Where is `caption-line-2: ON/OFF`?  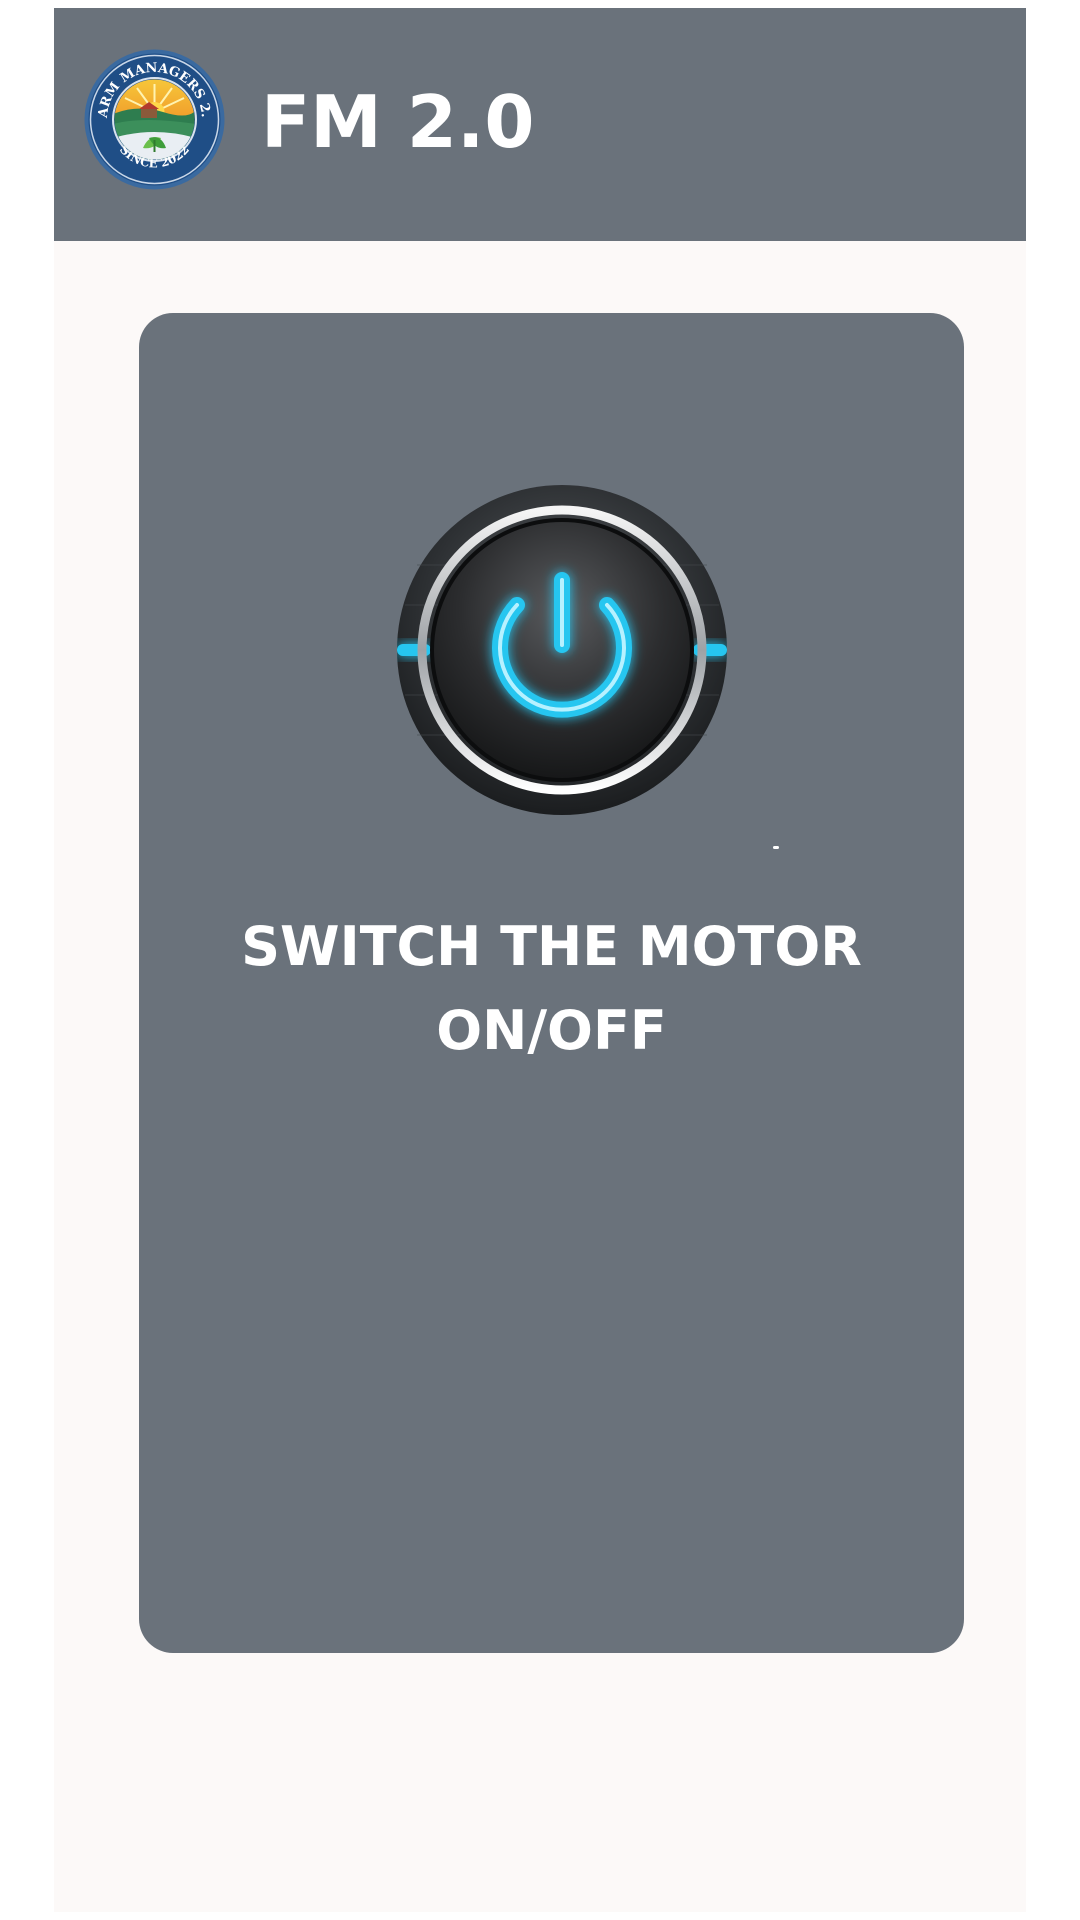
caption-line-2: ON/OFF is located at coordinates (551, 1030).